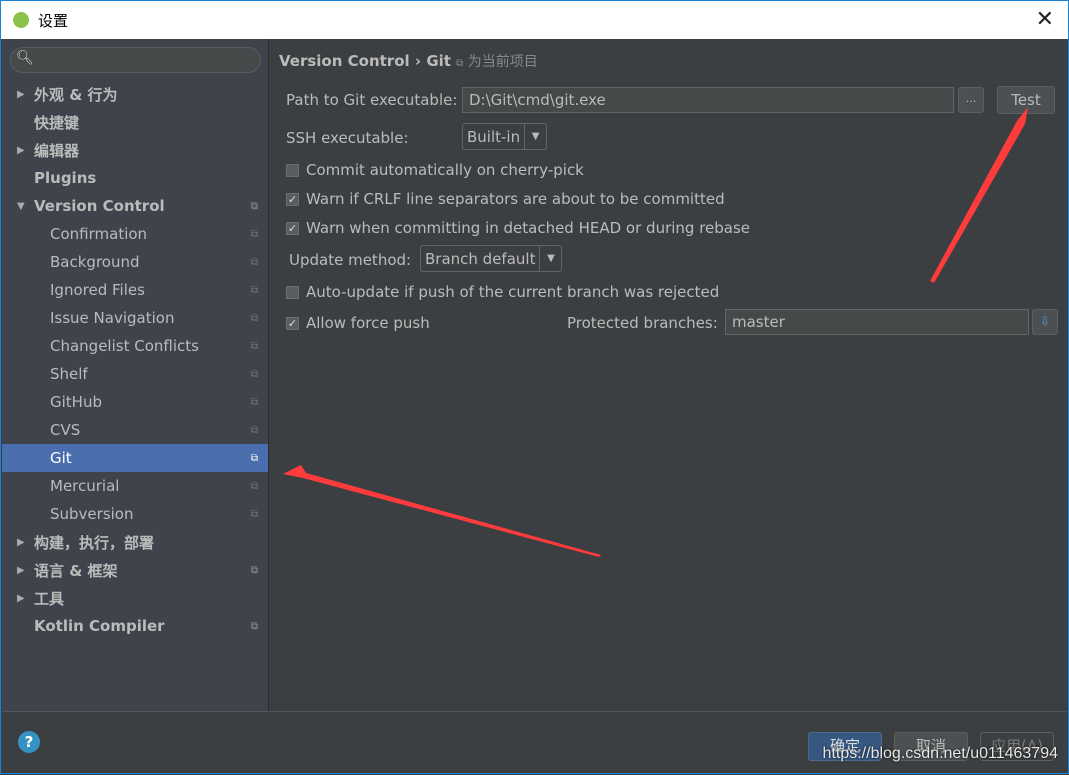 This screenshot has width=1069, height=775. What do you see at coordinates (29, 742) in the screenshot?
I see `help-icon: ?` at bounding box center [29, 742].